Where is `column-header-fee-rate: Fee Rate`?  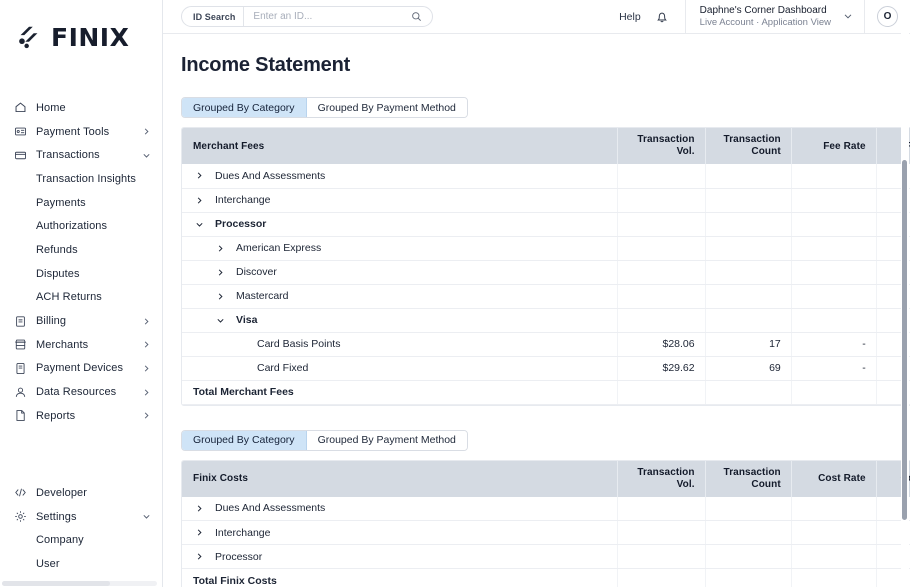 column-header-fee-rate: Fee Rate is located at coordinates (834, 146).